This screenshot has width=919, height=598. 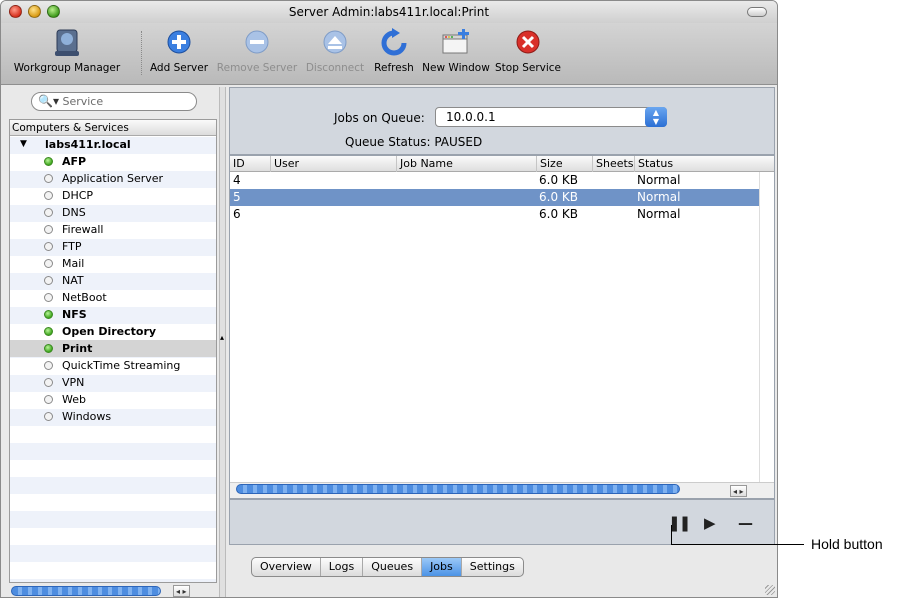 I want to click on workgroup-manager-button: Workgroup Manager, so click(x=67, y=50).